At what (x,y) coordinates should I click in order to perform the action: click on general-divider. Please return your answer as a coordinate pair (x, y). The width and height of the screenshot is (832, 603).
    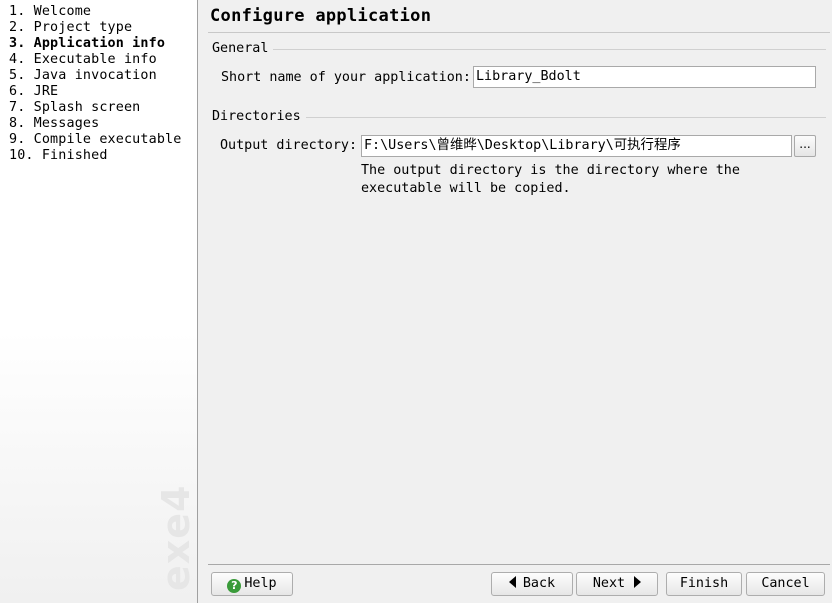
    Looking at the image, I should click on (519, 49).